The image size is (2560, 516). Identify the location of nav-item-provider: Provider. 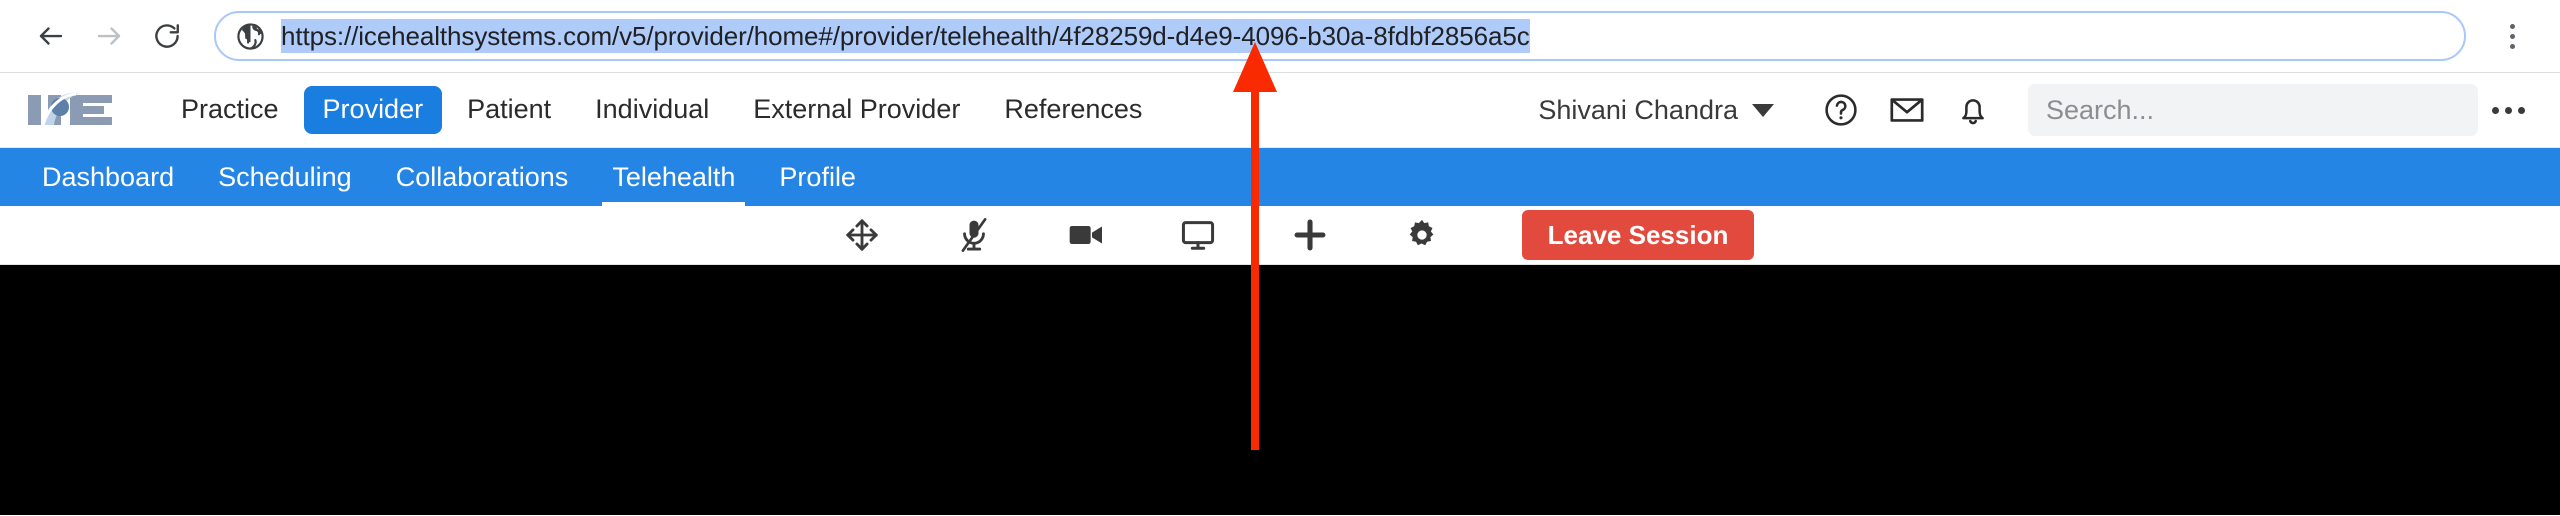
(373, 110).